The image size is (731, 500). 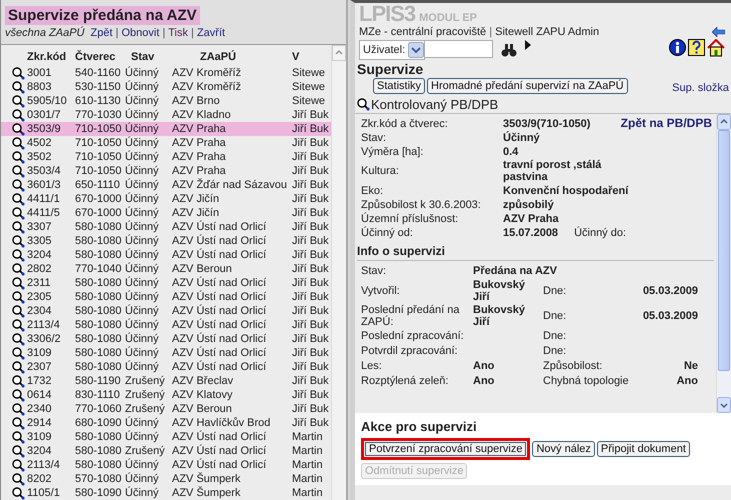 What do you see at coordinates (419, 426) in the screenshot?
I see `section-heading: Akce pro supervizi` at bounding box center [419, 426].